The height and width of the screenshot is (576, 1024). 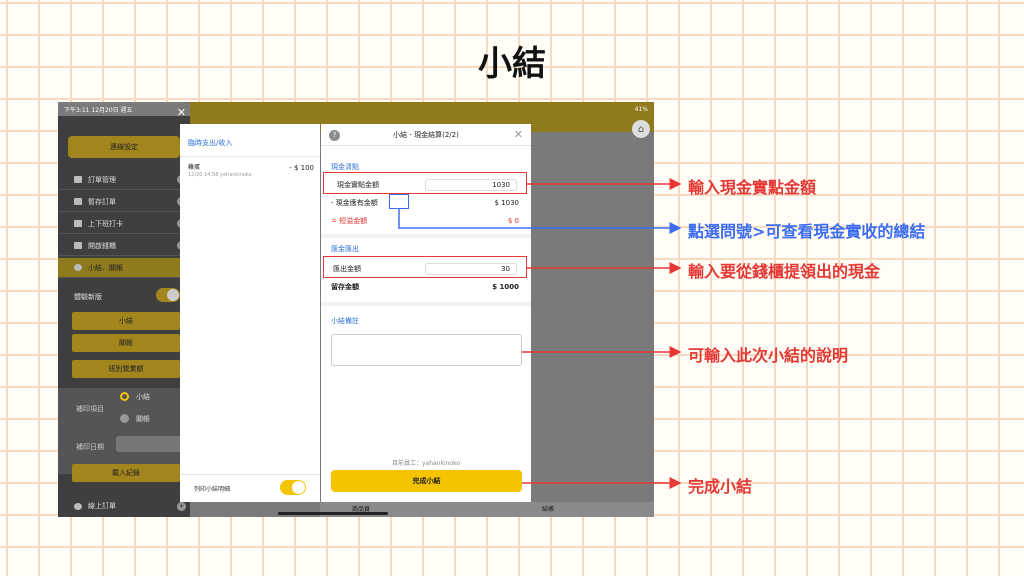 I want to click on modal-header: ? 小結 - 現金結算(2/2) ✕, so click(x=426, y=135).